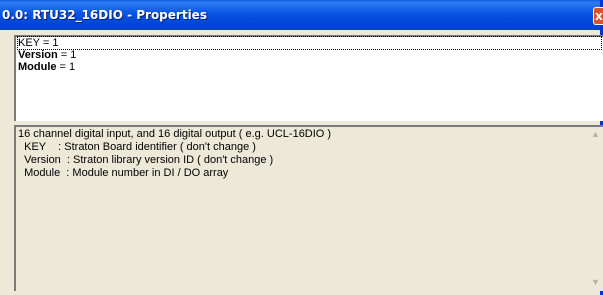  I want to click on property-row-key: KEY = 1, so click(309, 43).